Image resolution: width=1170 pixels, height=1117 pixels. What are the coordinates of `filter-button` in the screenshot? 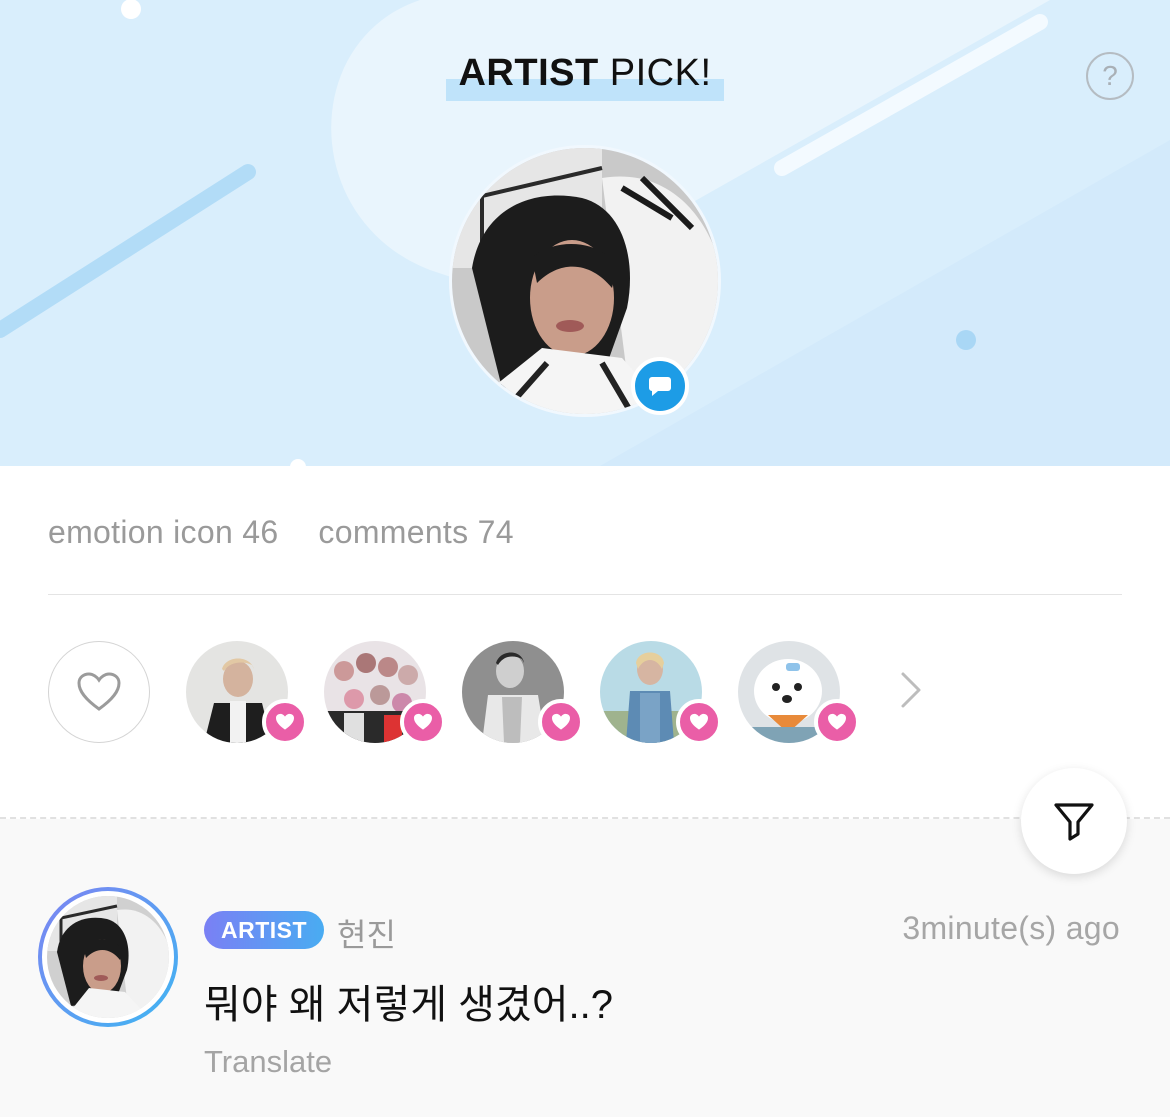 It's located at (1074, 821).